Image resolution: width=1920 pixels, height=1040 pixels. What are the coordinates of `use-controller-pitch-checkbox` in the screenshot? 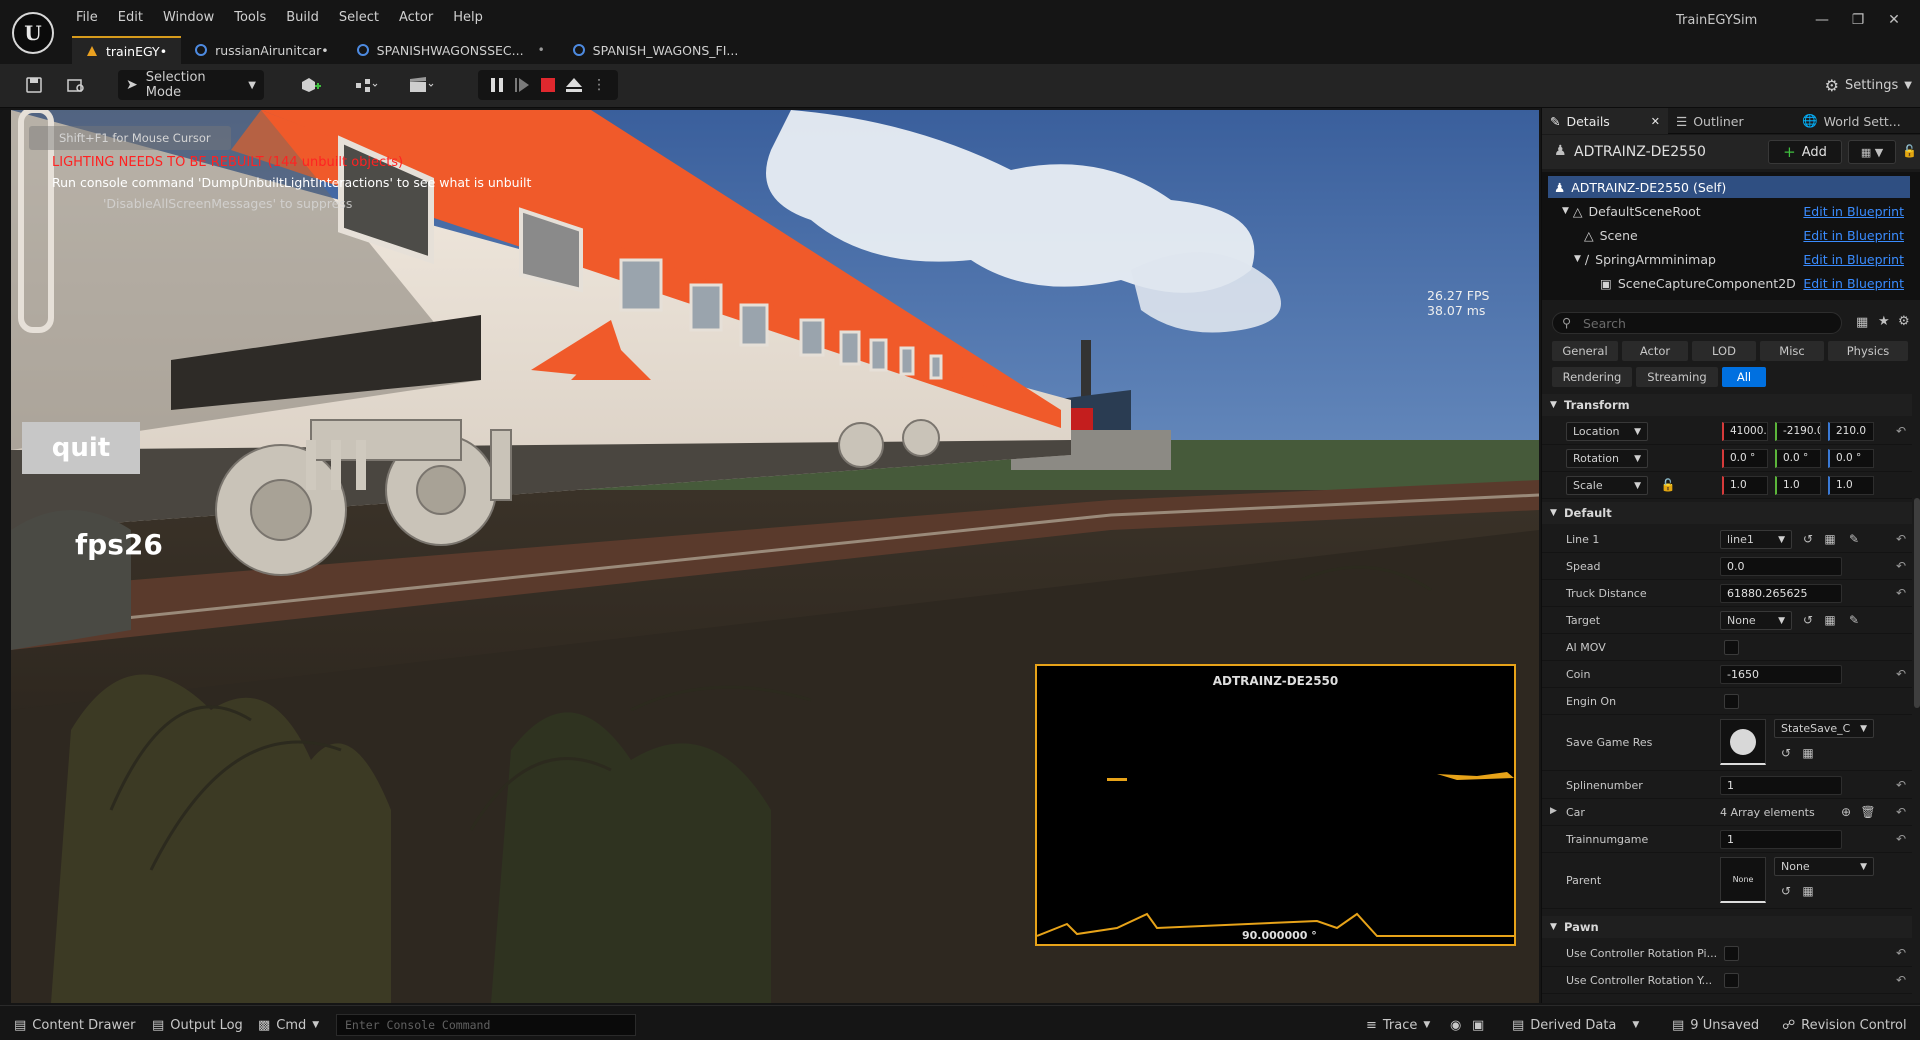 It's located at (1731, 953).